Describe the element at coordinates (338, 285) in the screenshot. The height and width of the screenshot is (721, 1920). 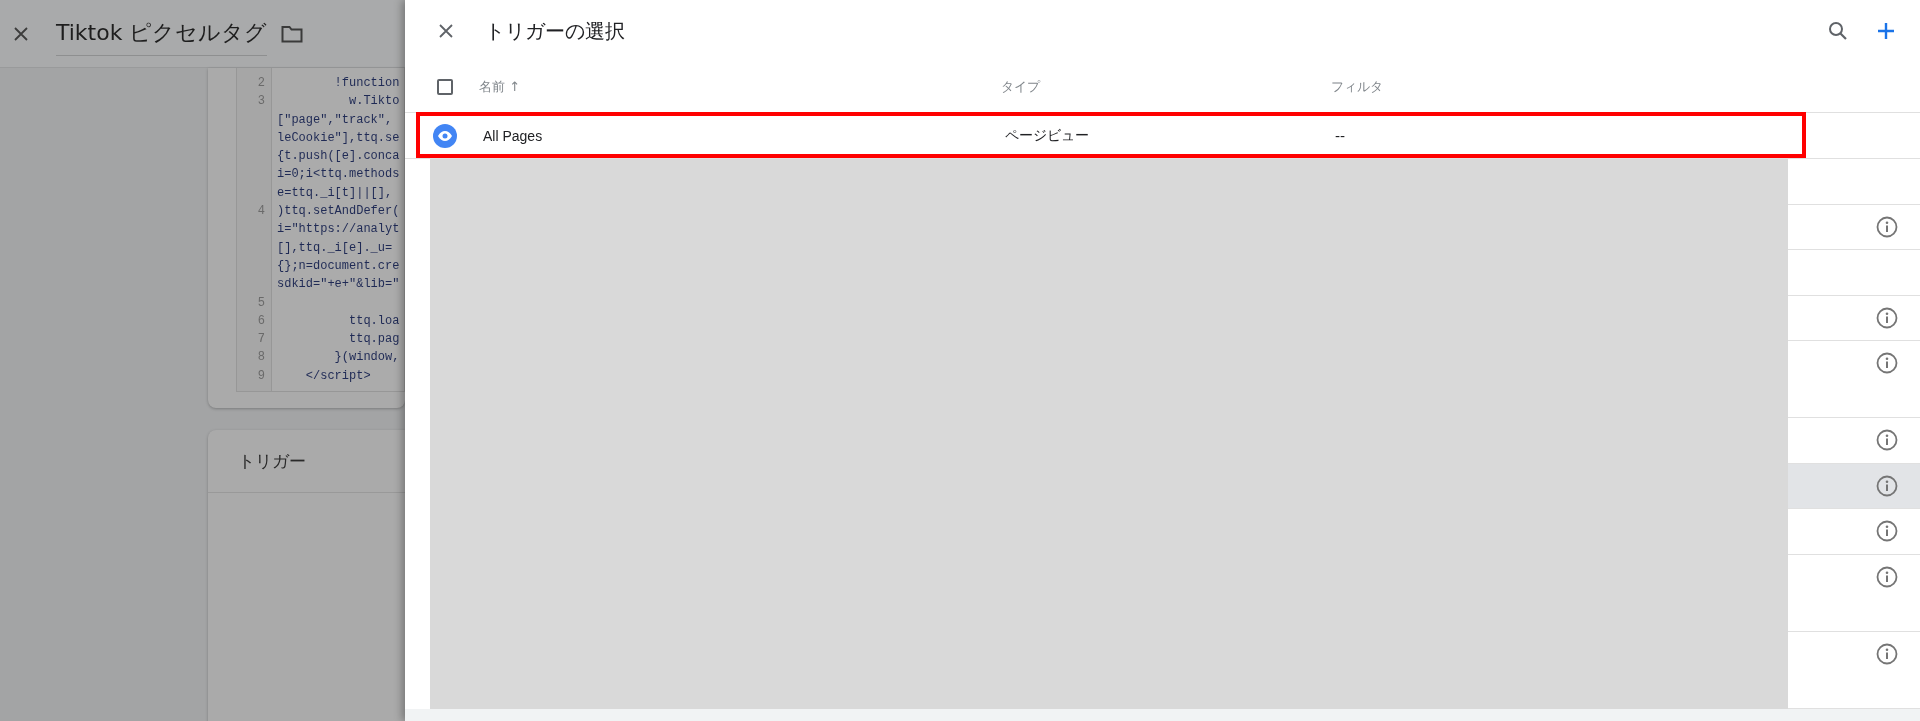
I see `code-line: sdkid="+e+"&lib="` at that location.